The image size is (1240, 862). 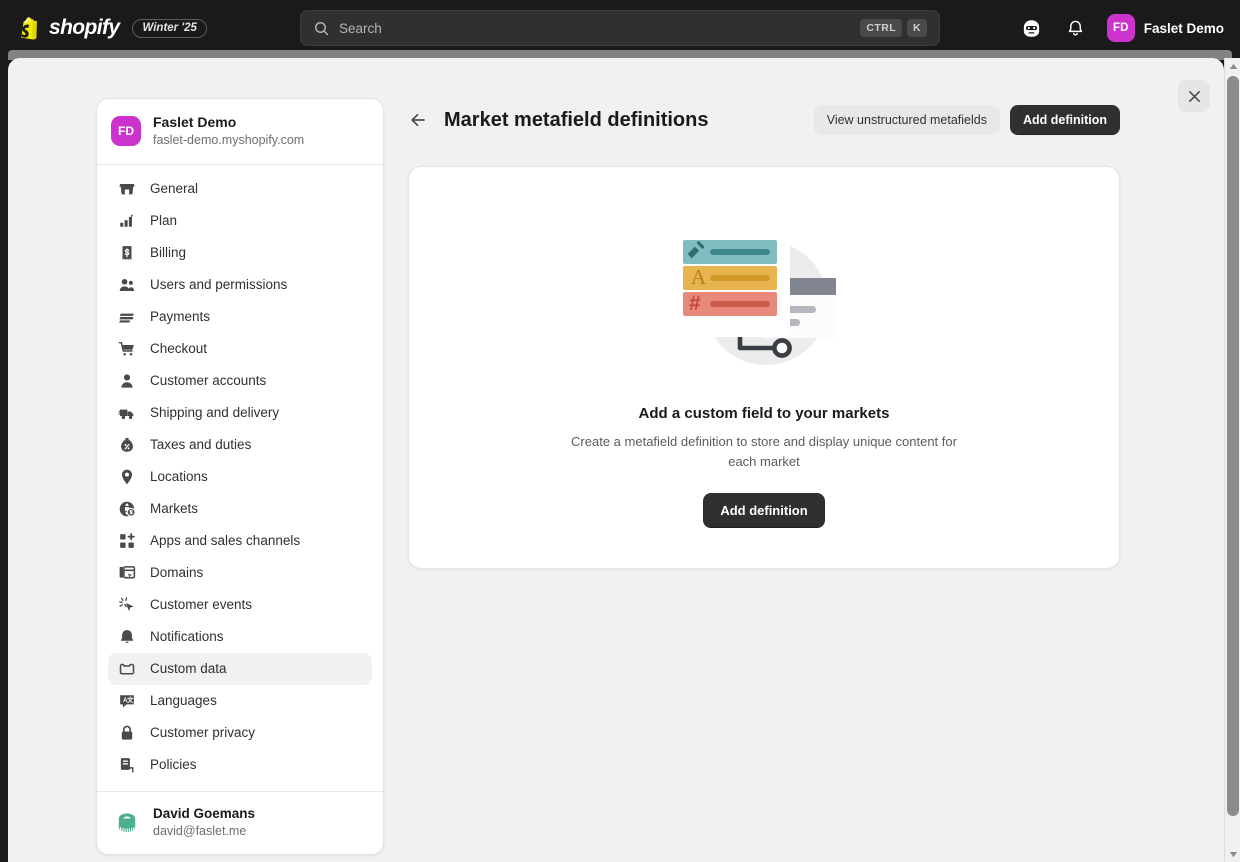 I want to click on shopify-mascot-icon, so click(x=1032, y=28).